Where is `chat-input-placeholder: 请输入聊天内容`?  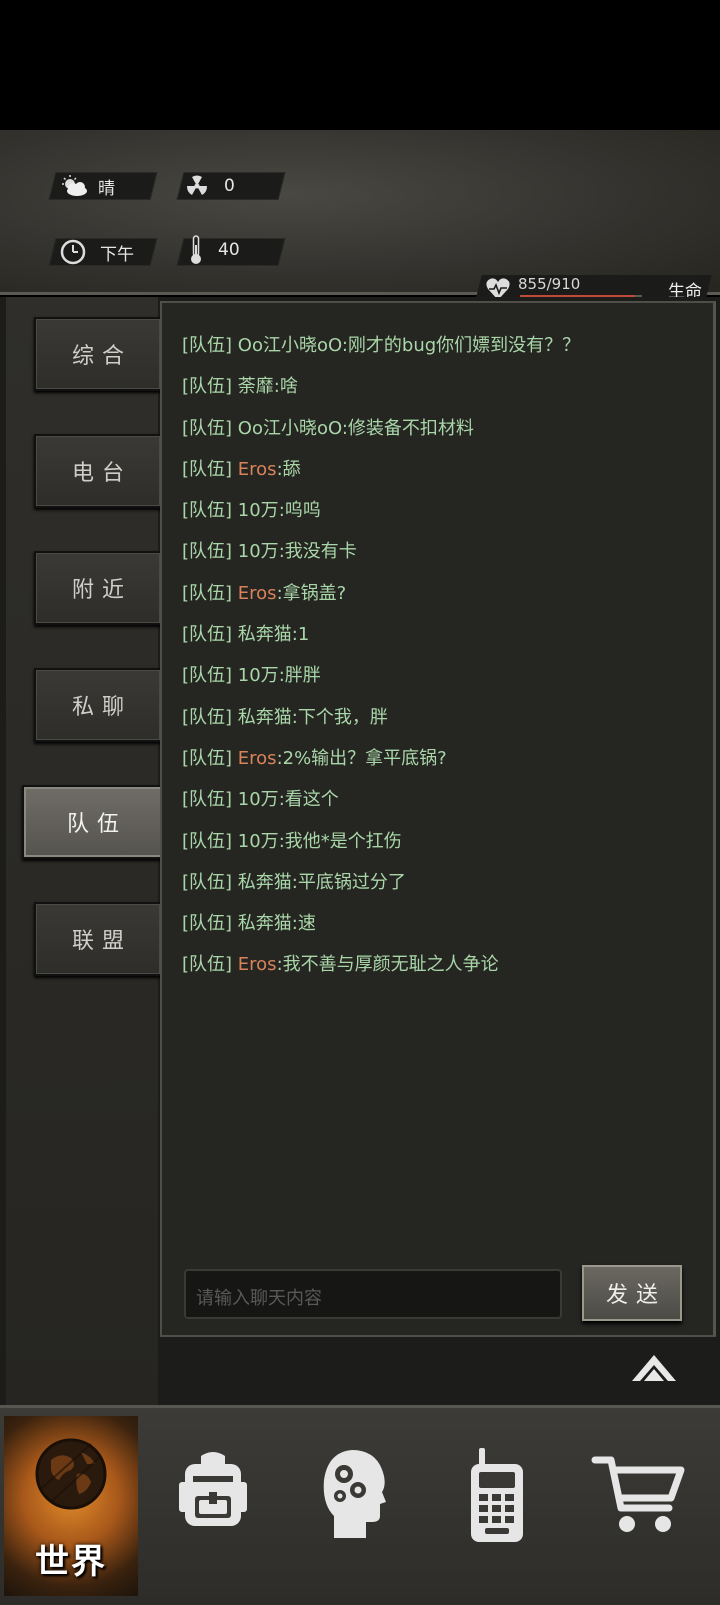 chat-input-placeholder: 请输入聊天内容 is located at coordinates (259, 1298).